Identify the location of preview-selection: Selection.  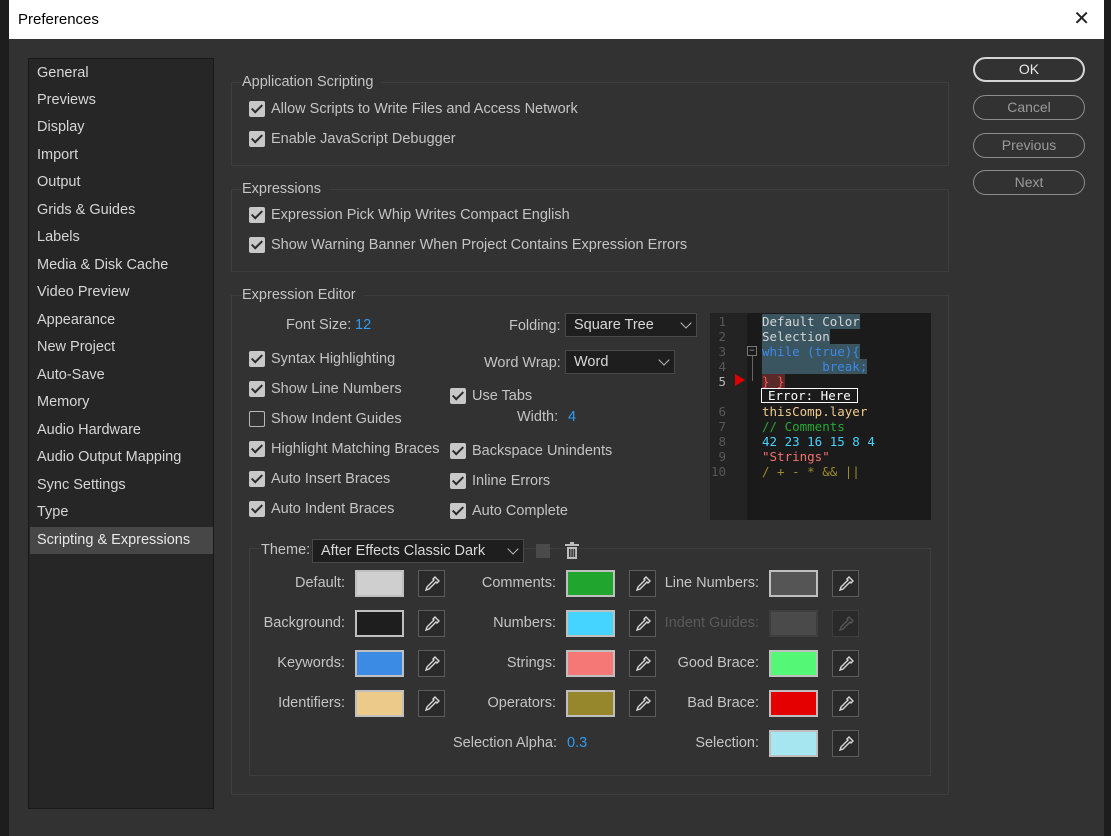
(796, 336).